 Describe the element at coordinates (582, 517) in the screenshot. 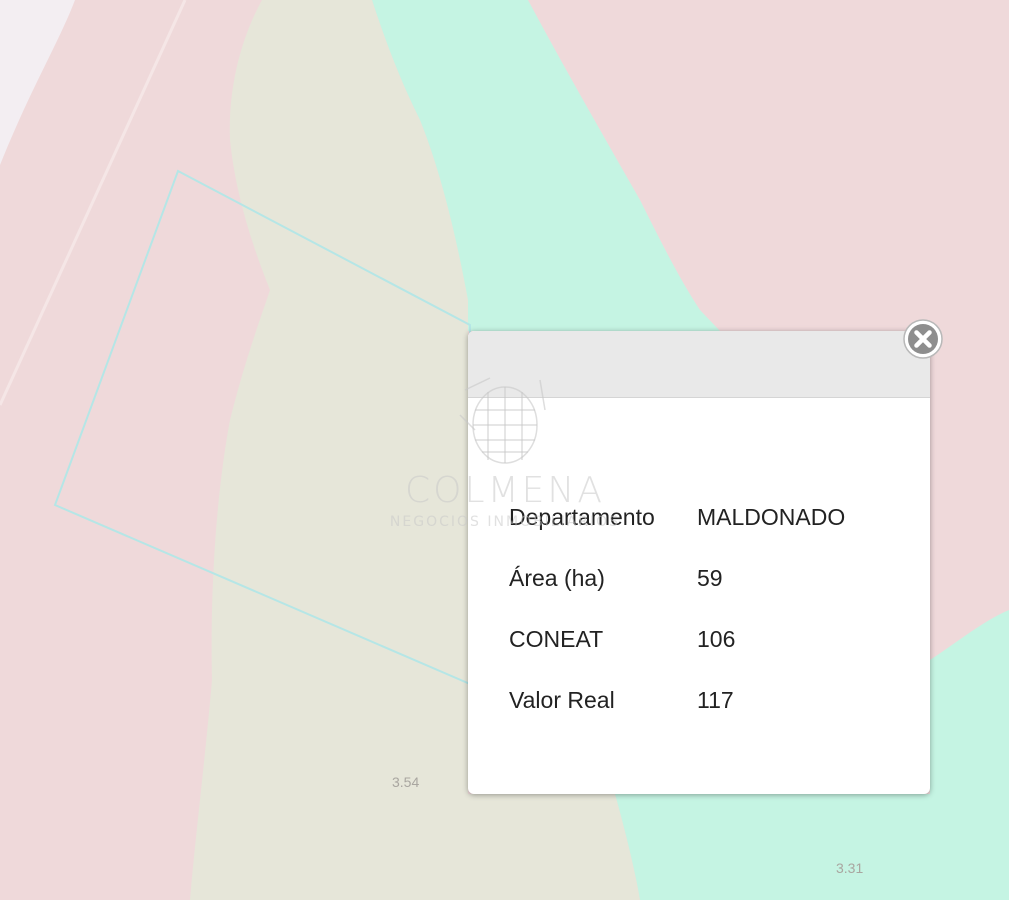

I see `info-label: Departamento` at that location.